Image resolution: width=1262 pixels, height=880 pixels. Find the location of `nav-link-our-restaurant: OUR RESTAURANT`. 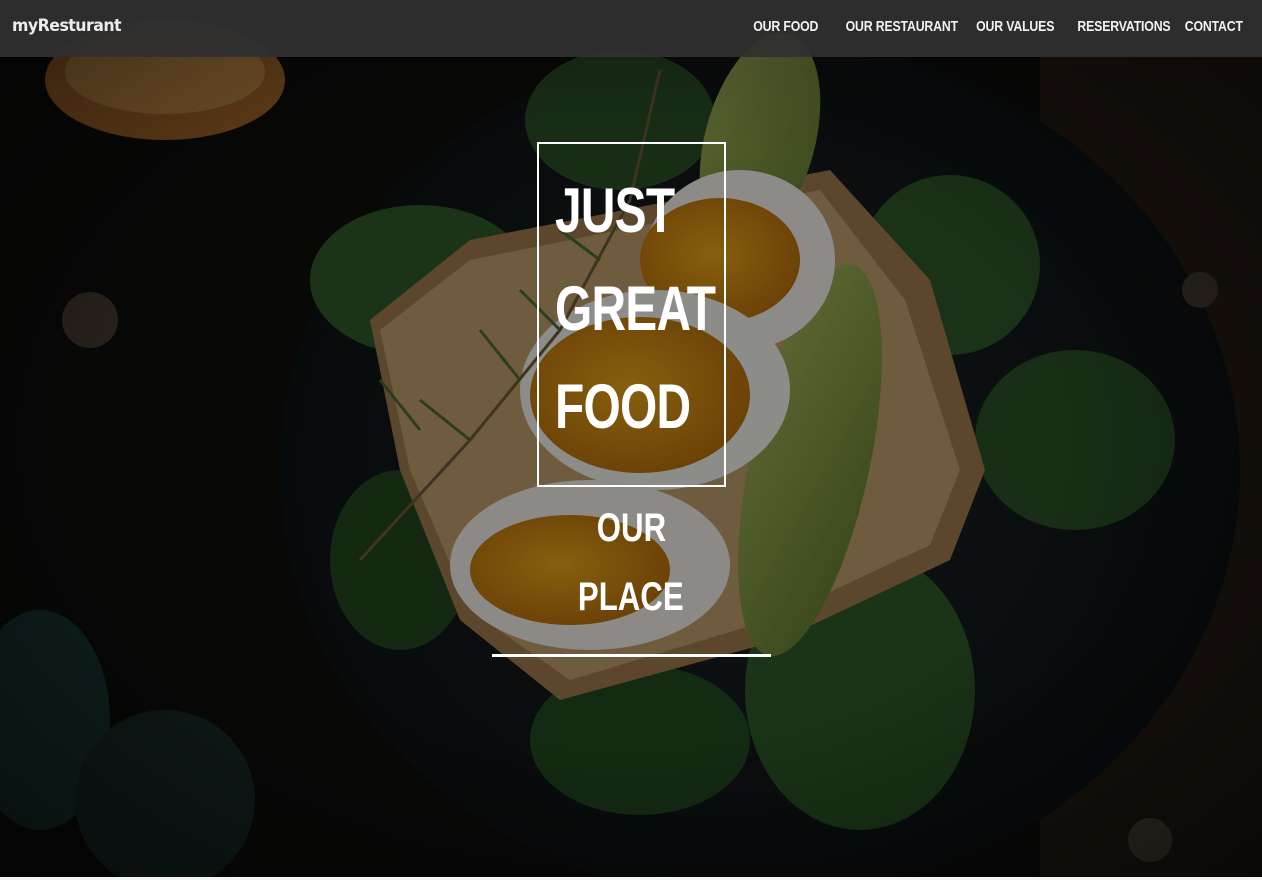

nav-link-our-restaurant: OUR RESTAURANT is located at coordinates (901, 26).